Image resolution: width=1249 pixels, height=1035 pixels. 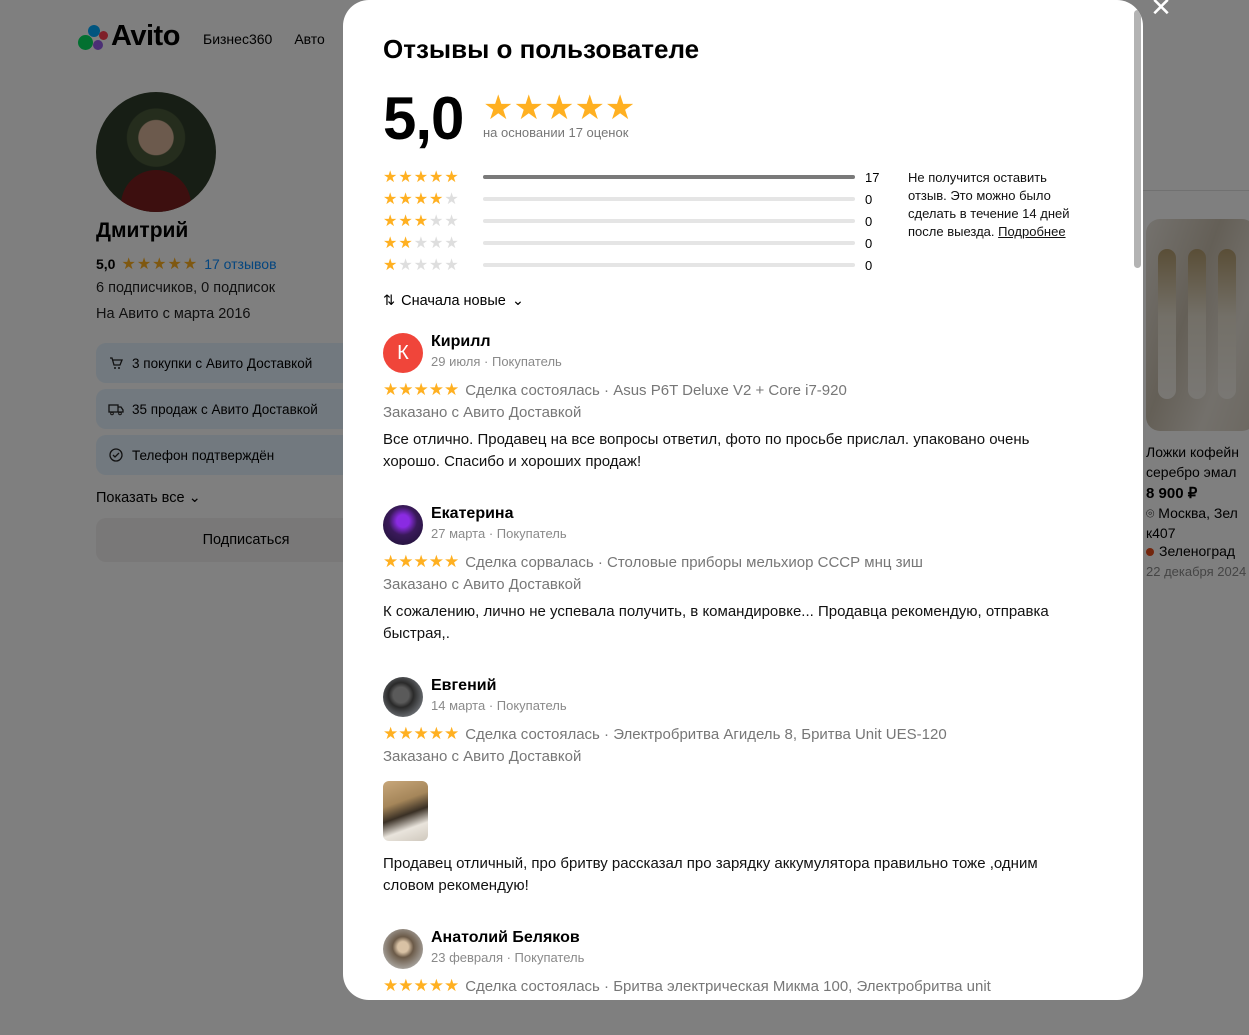 I want to click on reviewer-name: Анатолий Беляков, so click(x=505, y=938).